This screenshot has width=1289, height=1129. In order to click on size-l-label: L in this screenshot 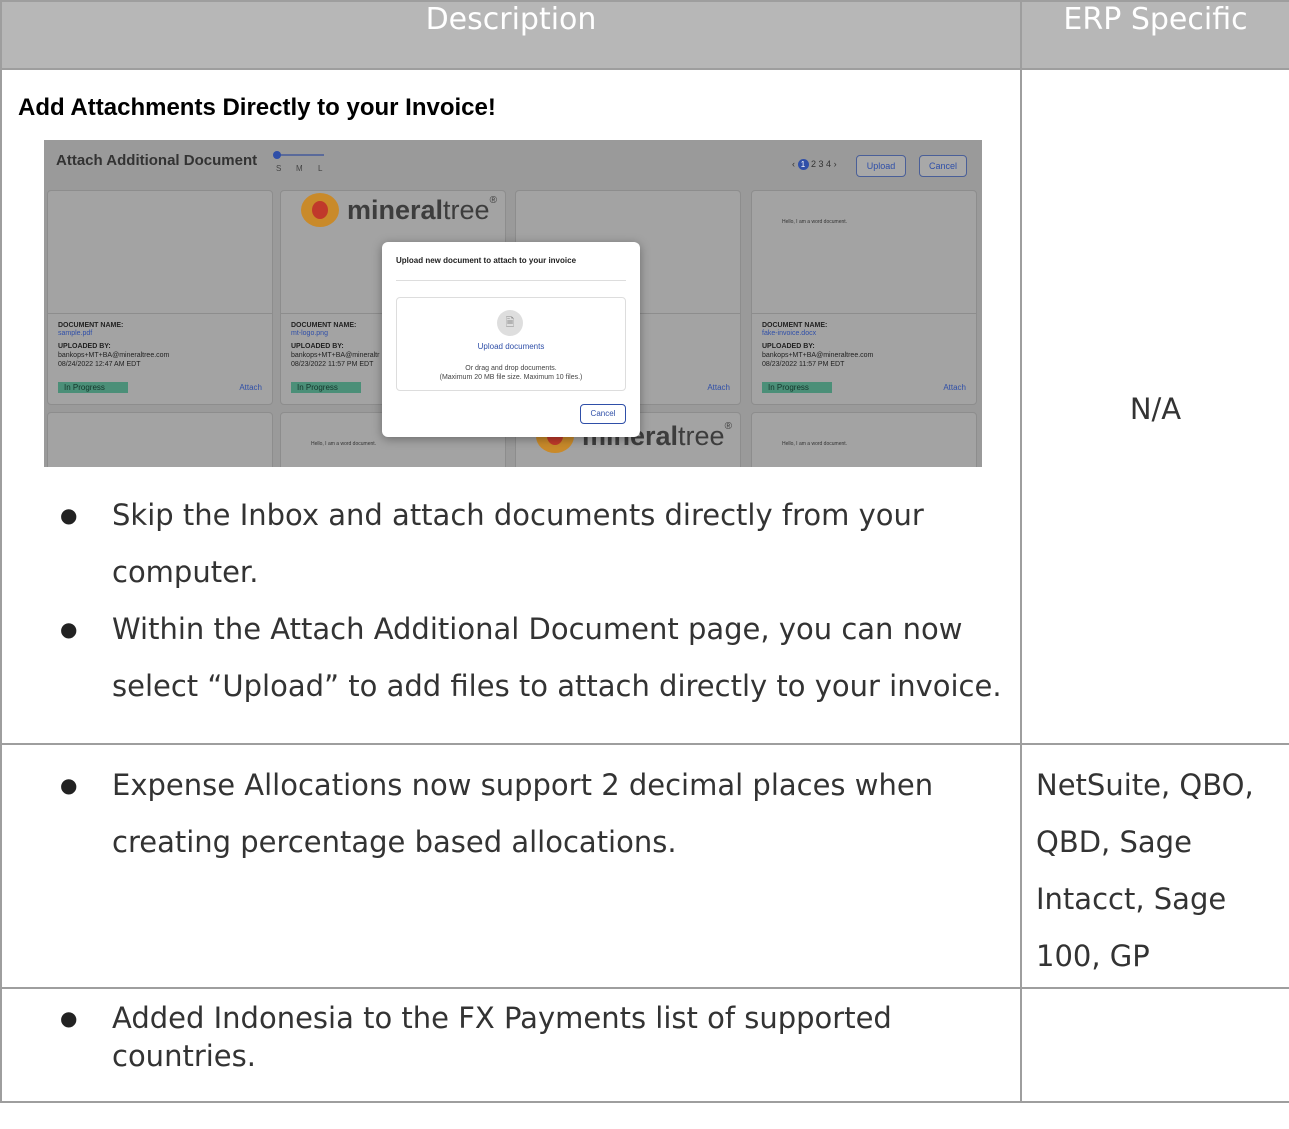, I will do `click(320, 168)`.